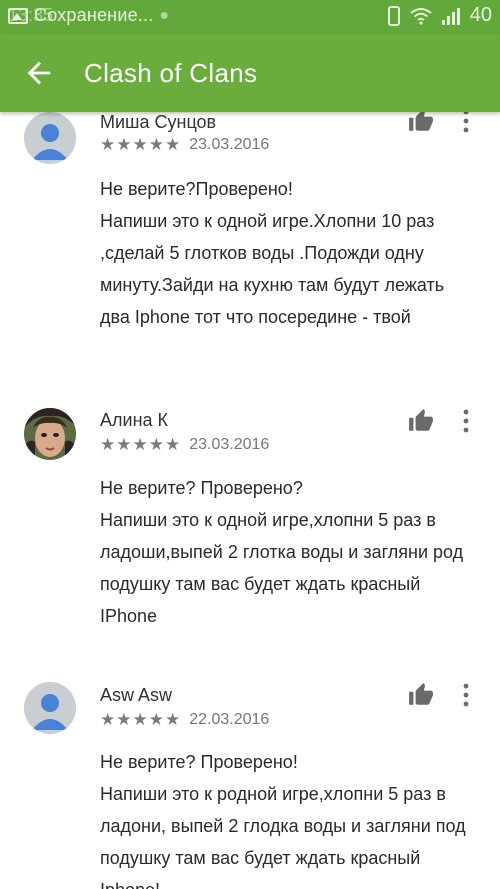 This screenshot has height=889, width=500. I want to click on app-title: Clash of Clans, so click(171, 73).